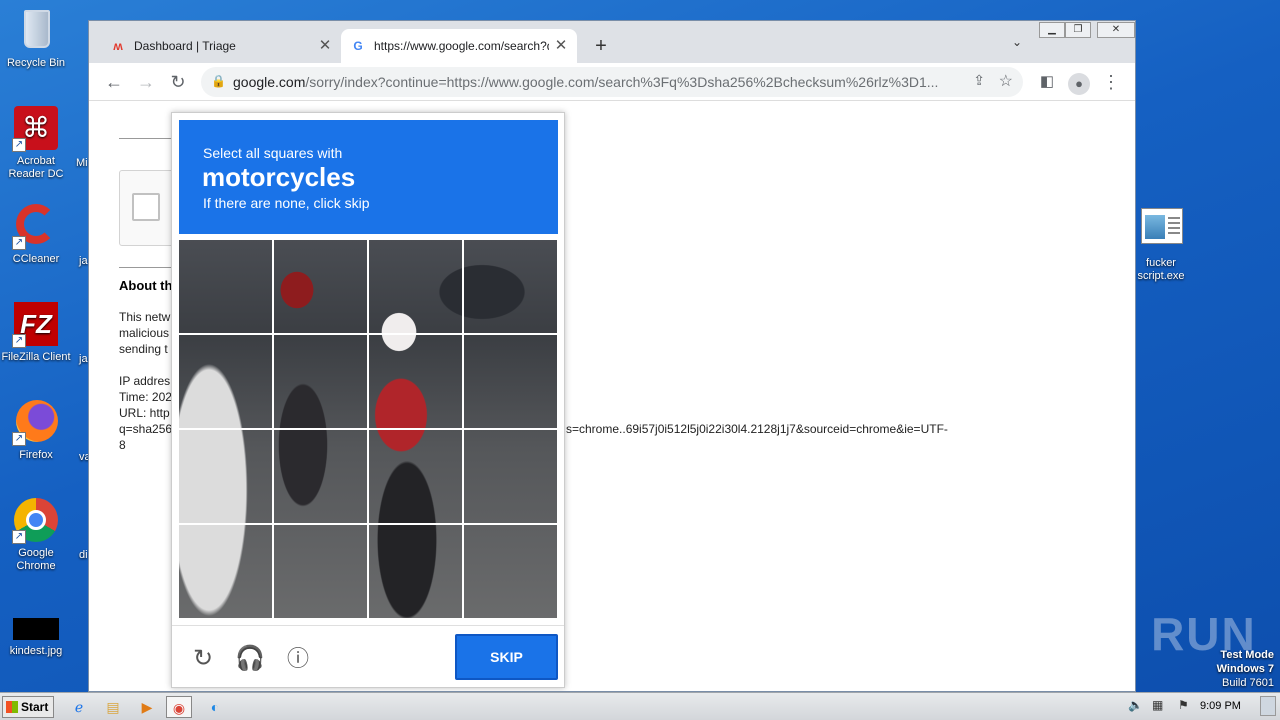 The image size is (1280, 720). What do you see at coordinates (269, 82) in the screenshot?
I see `url-host: google.com` at bounding box center [269, 82].